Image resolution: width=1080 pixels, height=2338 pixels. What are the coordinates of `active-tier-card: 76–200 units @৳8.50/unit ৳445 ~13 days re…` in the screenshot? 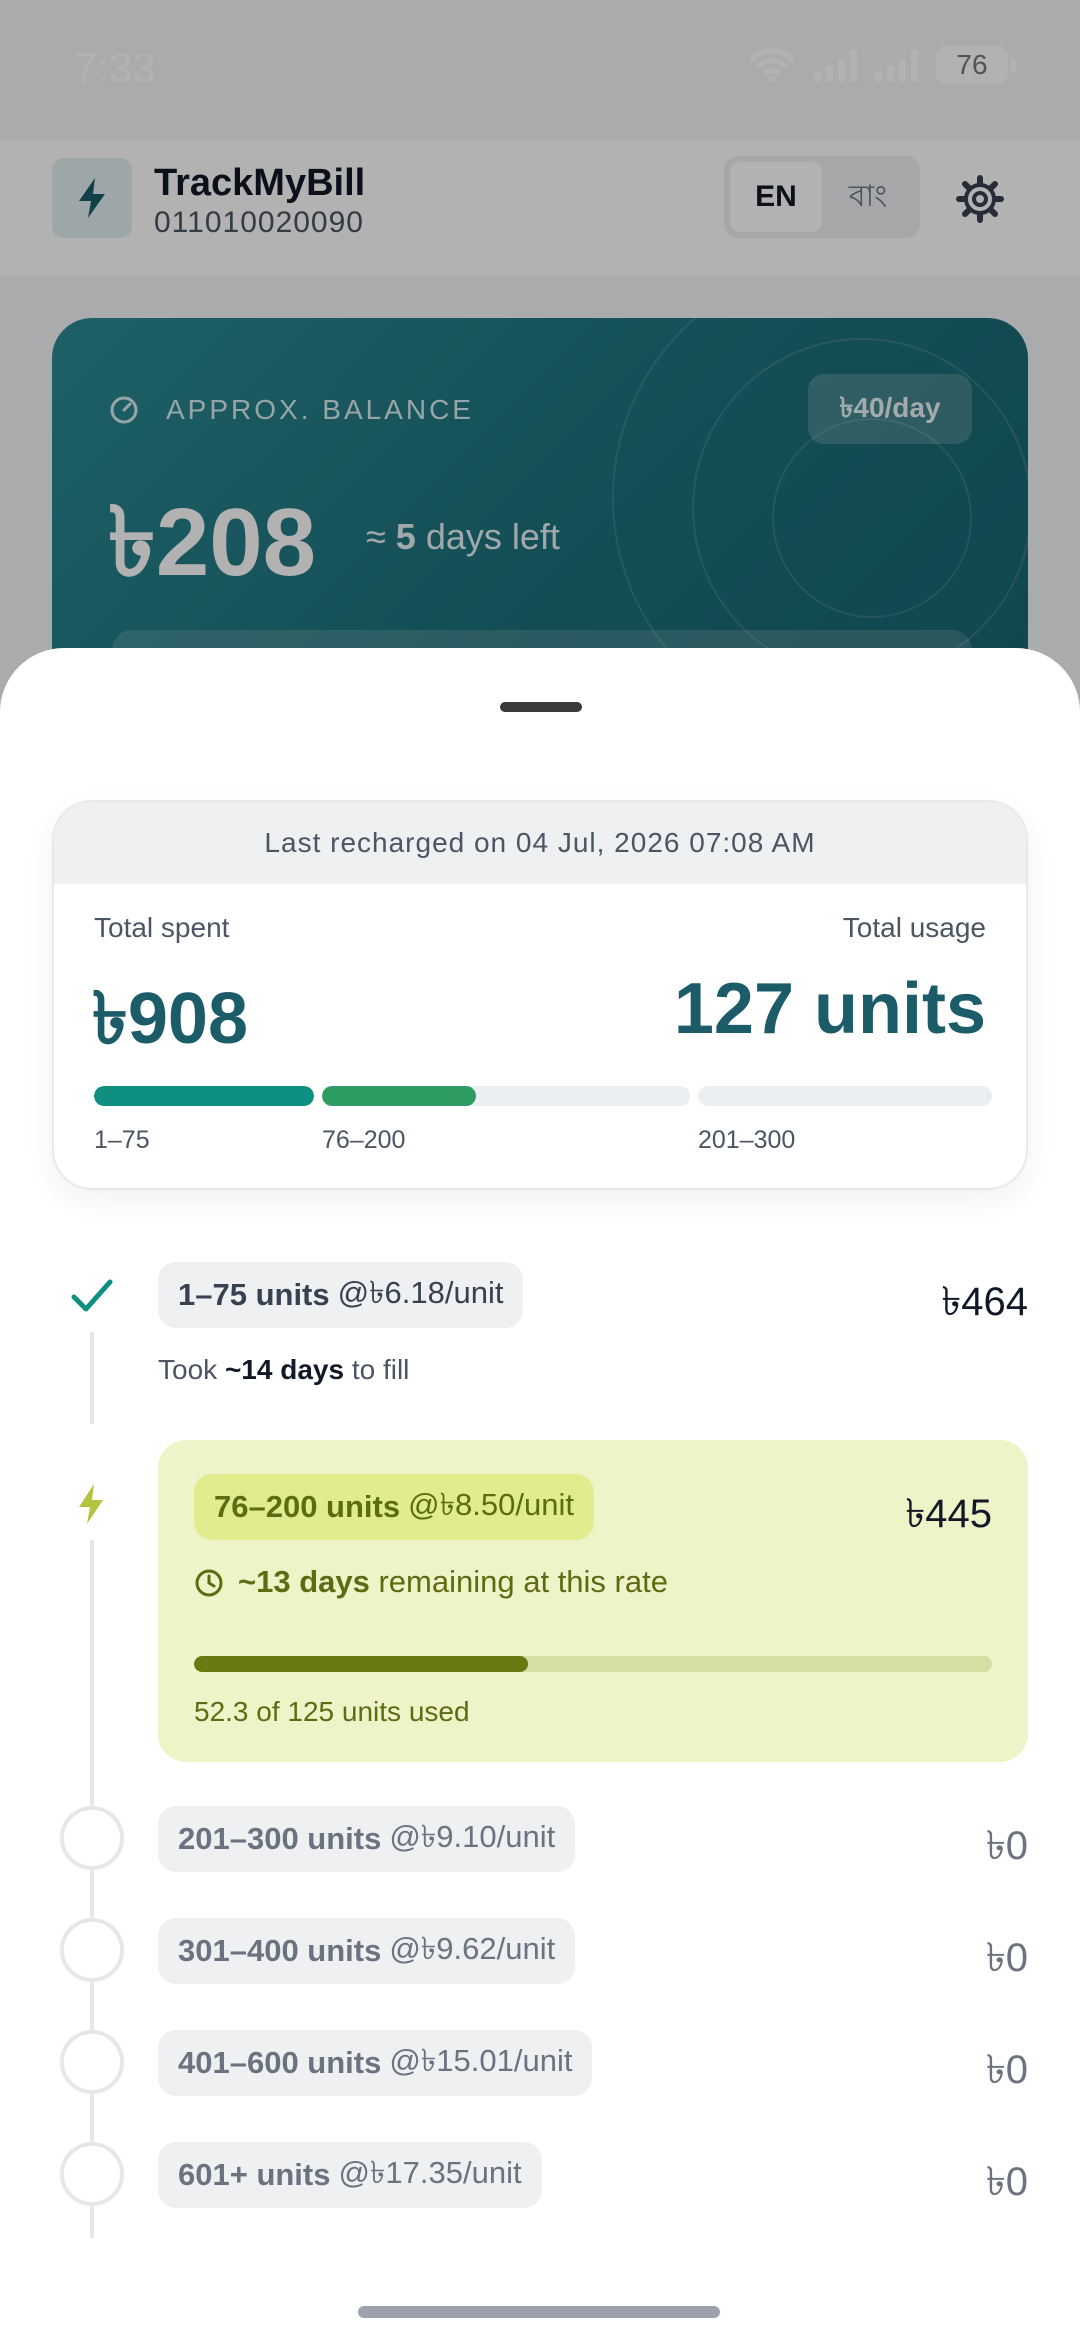 It's located at (593, 1601).